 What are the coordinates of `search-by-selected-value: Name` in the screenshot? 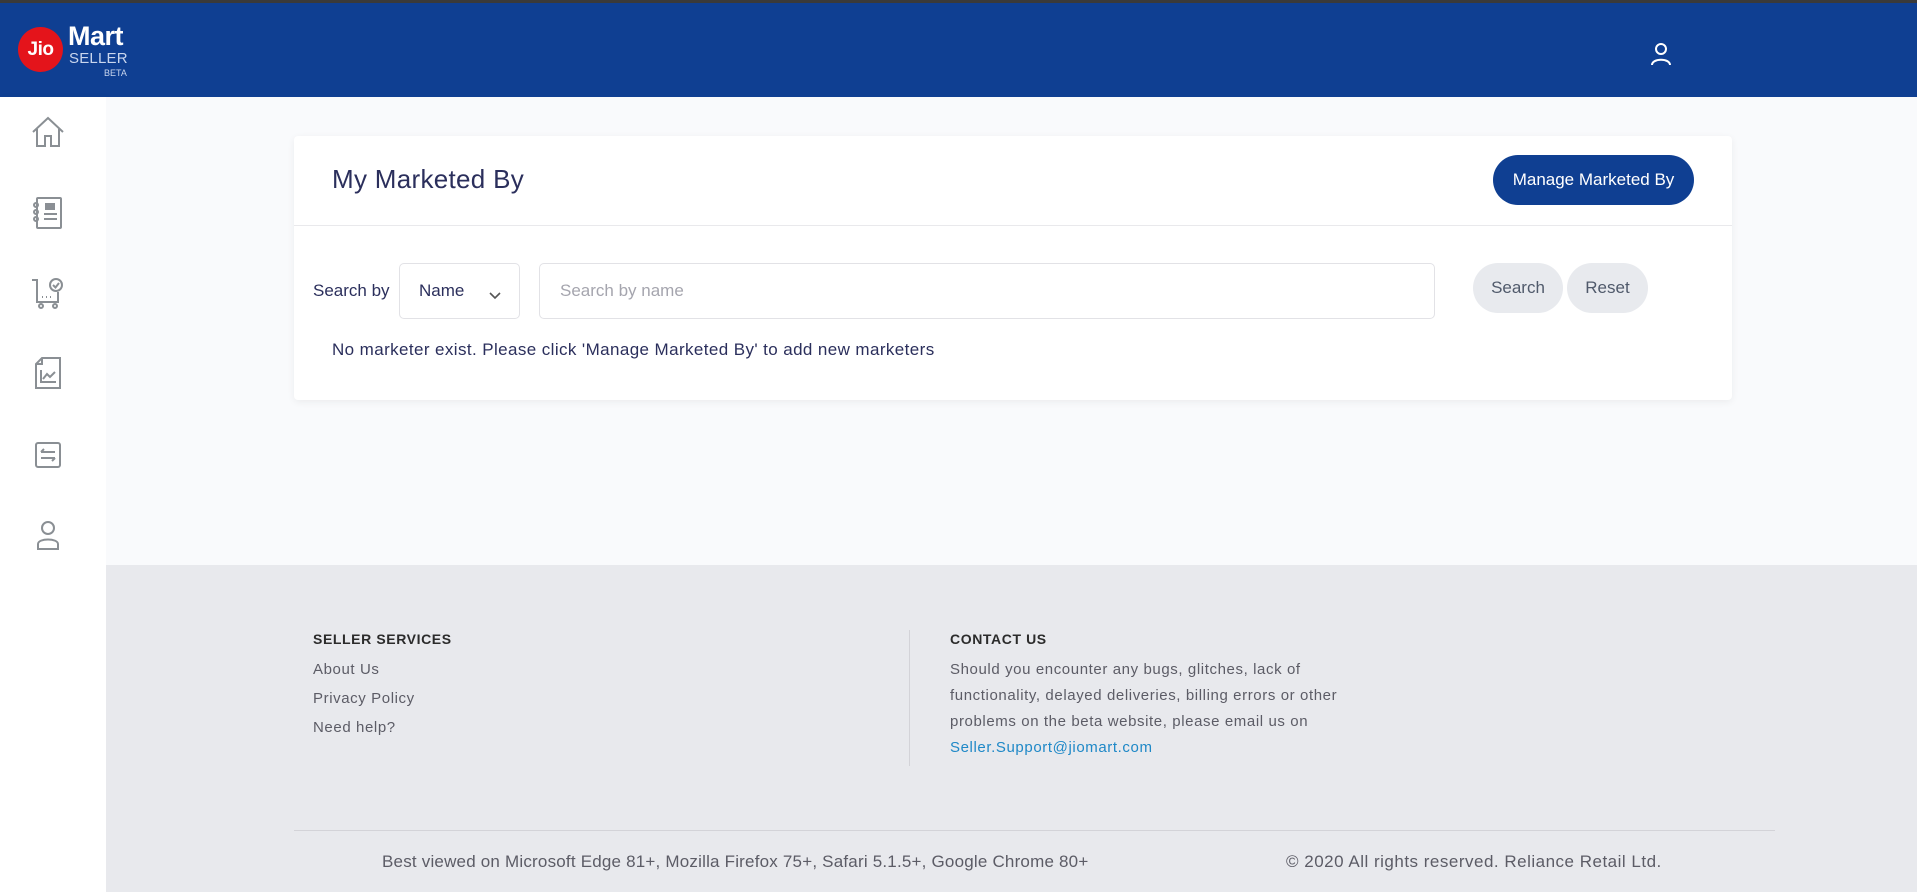 It's located at (442, 290).